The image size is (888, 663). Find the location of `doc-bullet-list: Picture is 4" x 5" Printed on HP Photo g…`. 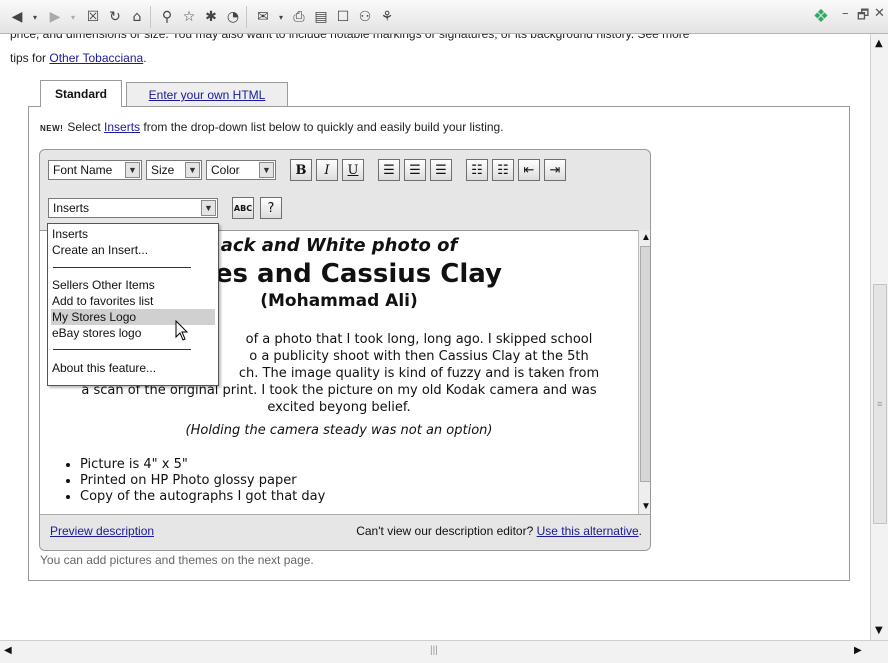

doc-bullet-list: Picture is 4" x 5" Printed on HP Photo g… is located at coordinates (196, 481).